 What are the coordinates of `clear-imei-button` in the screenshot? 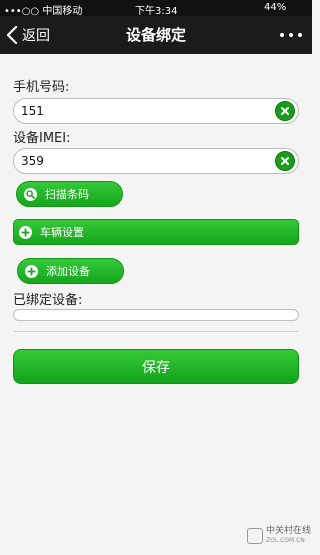 It's located at (285, 161).